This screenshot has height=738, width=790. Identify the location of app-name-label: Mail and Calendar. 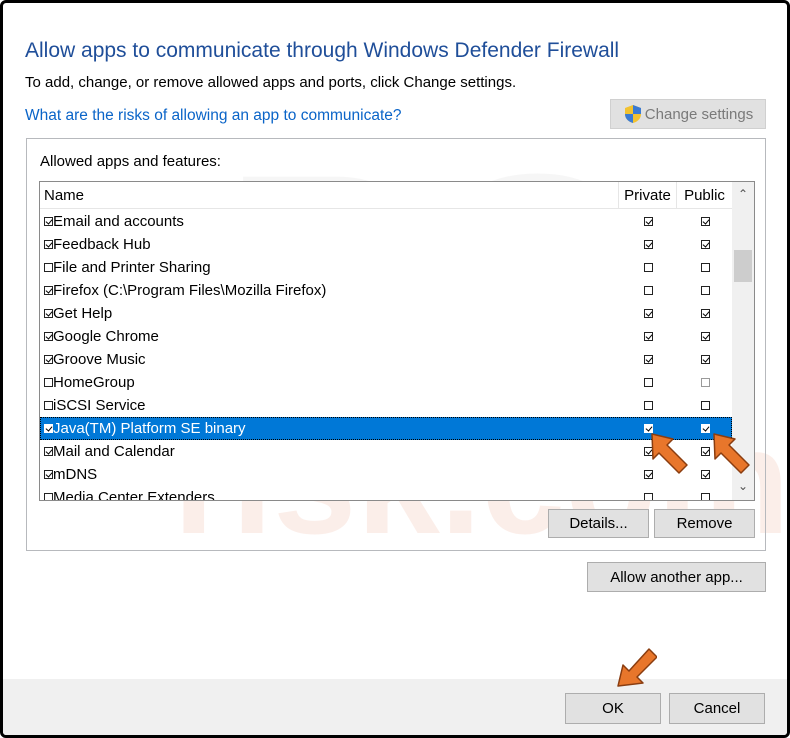
(114, 451).